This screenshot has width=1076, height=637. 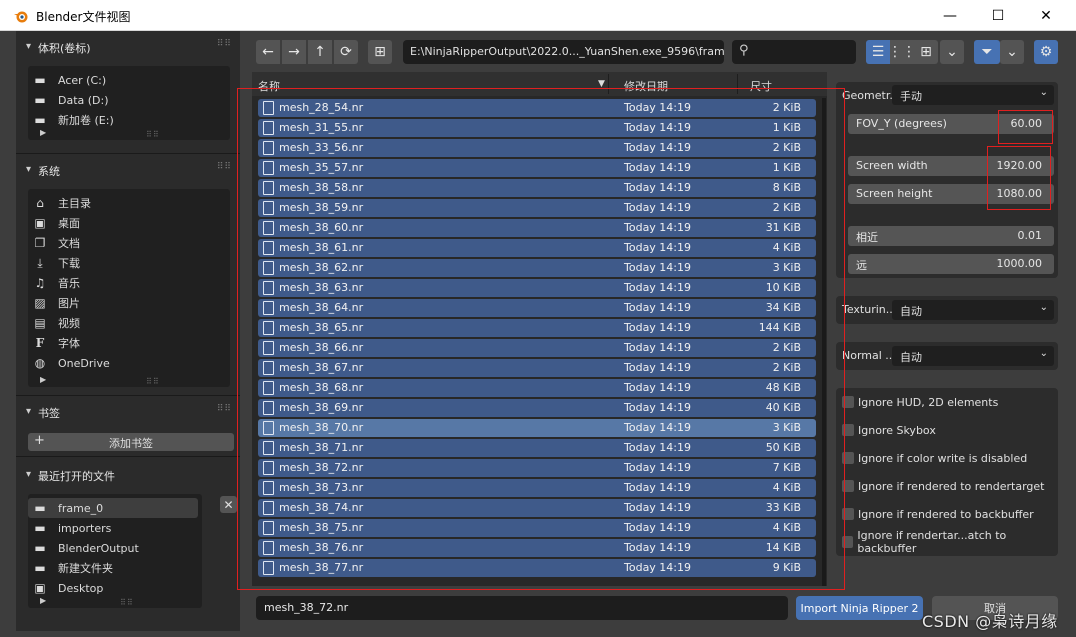 I want to click on view-vertical-list-button: ☰, so click(x=878, y=52).